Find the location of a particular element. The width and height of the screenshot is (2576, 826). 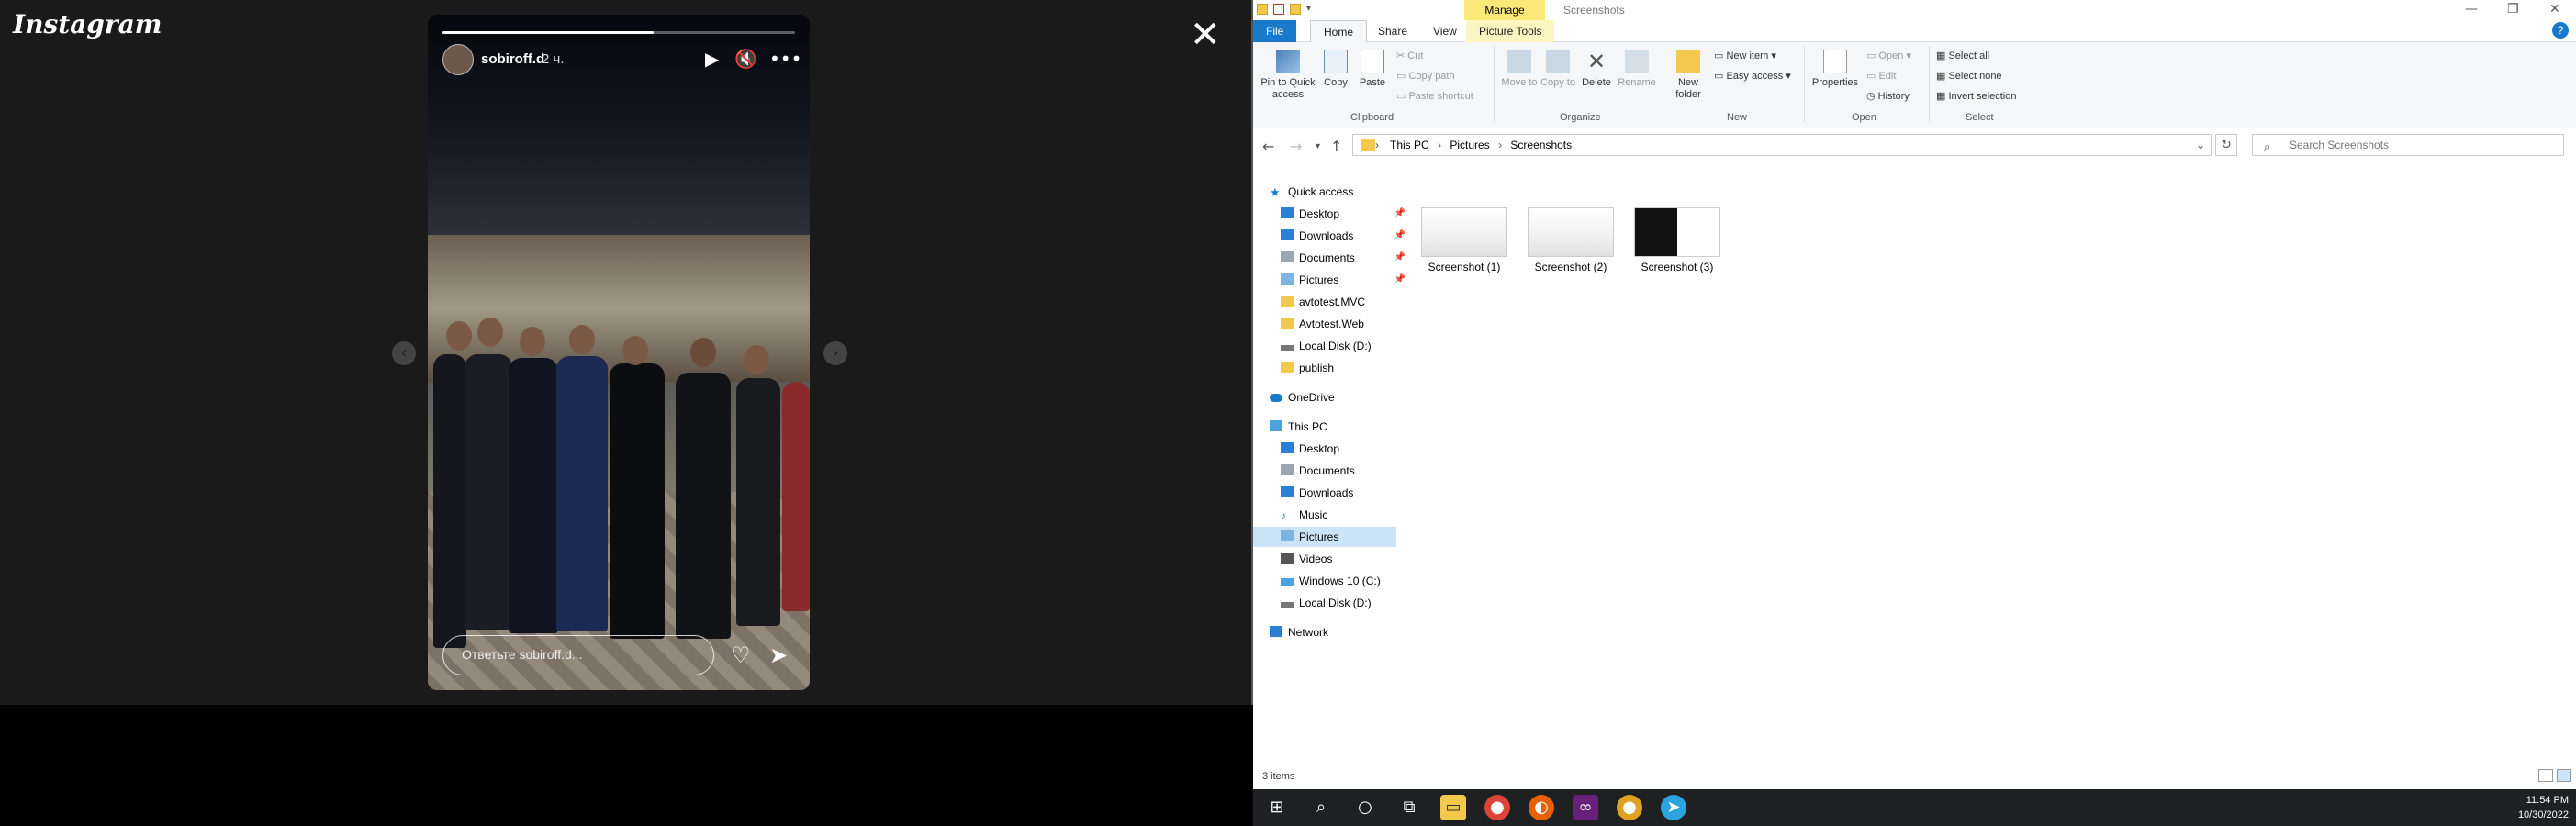

nav-qa-publish: publish is located at coordinates (1346, 368).